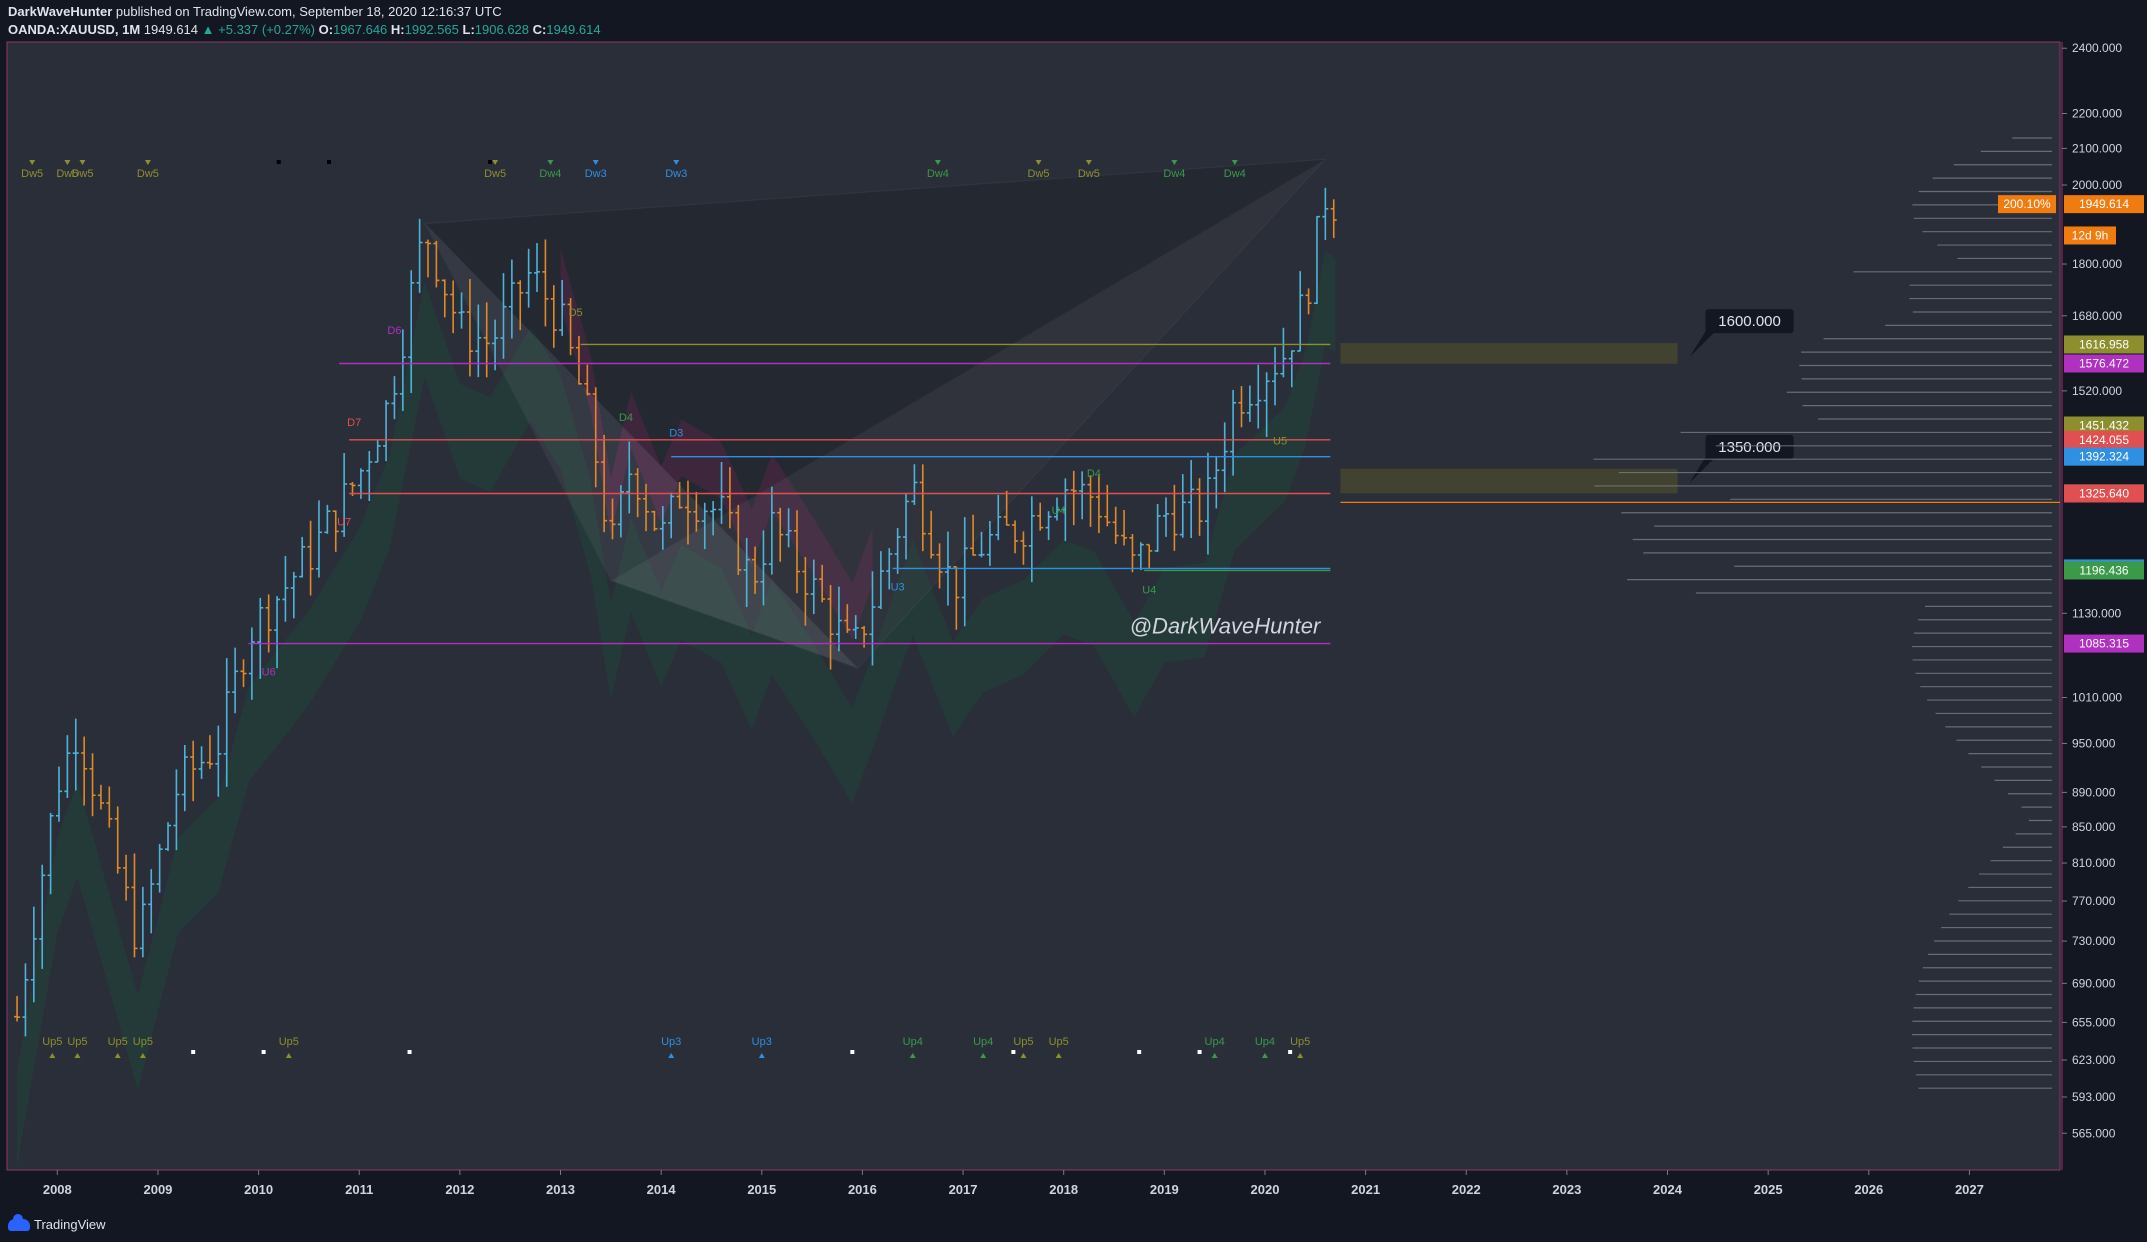 This screenshot has height=1242, width=2147. What do you see at coordinates (269, 673) in the screenshot?
I see `wave-marker: U6` at bounding box center [269, 673].